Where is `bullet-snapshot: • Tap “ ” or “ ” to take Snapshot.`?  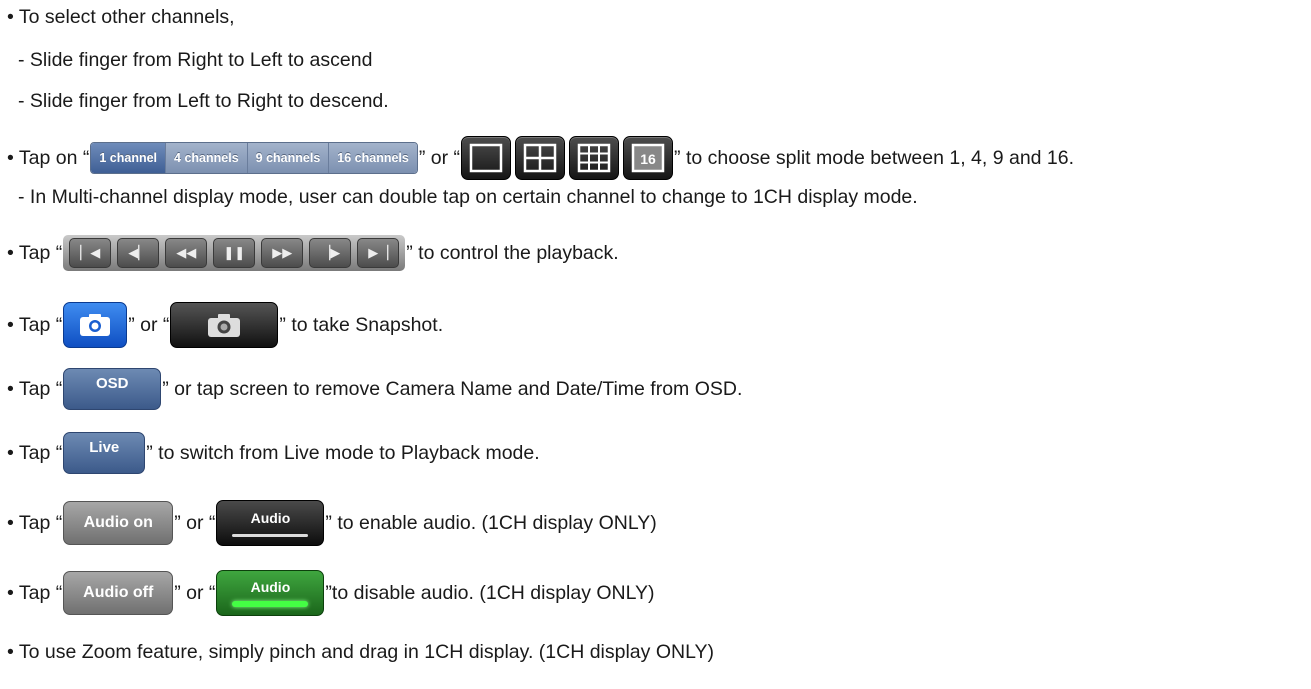 bullet-snapshot: • Tap “ ” or “ ” to take Snapshot. is located at coordinates (225, 325).